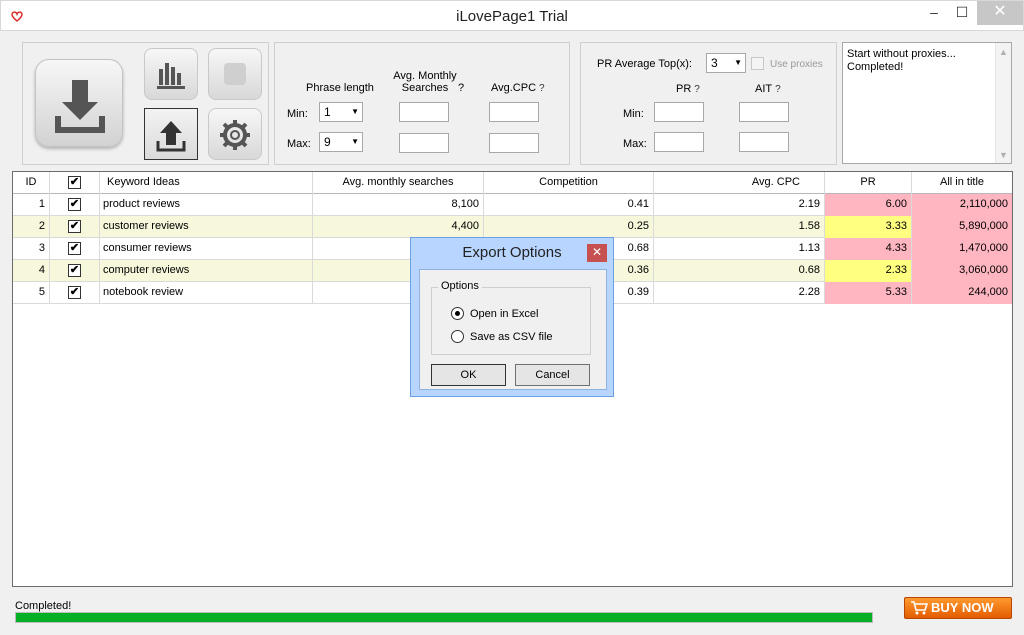 This screenshot has width=1024, height=635. What do you see at coordinates (206, 227) in the screenshot?
I see `cell-keyword: customer reviews` at bounding box center [206, 227].